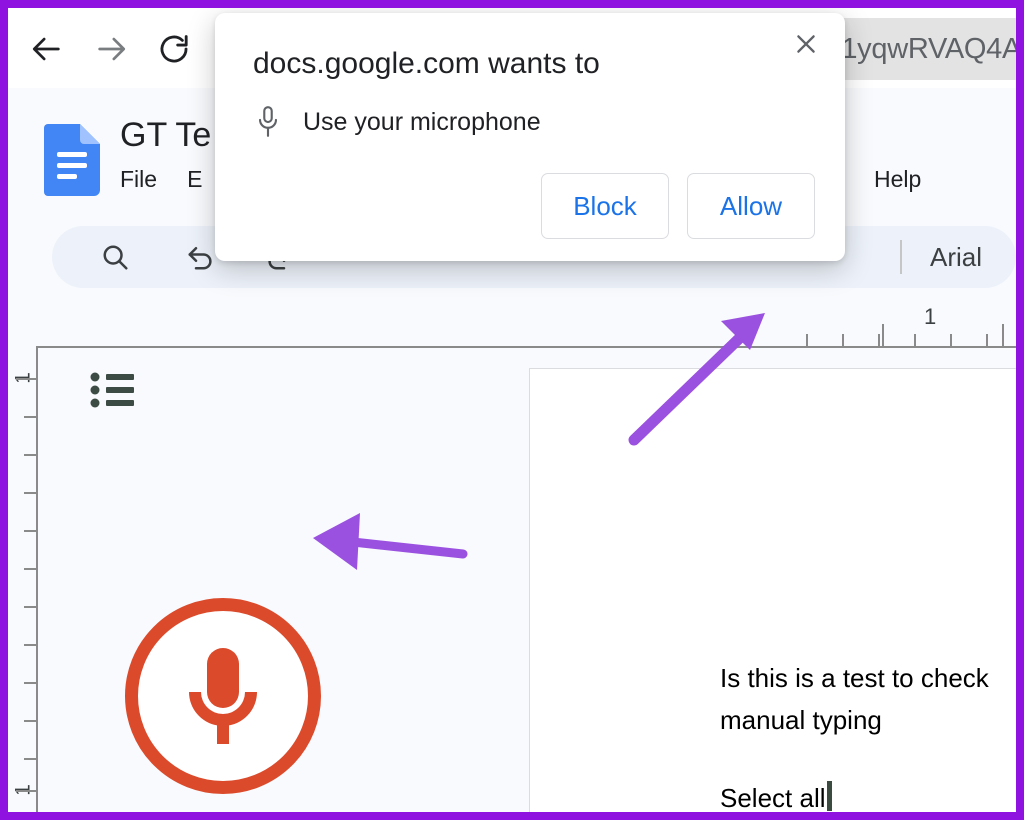 The width and height of the screenshot is (1024, 820). I want to click on document-paragraph-2: Select all, so click(776, 794).